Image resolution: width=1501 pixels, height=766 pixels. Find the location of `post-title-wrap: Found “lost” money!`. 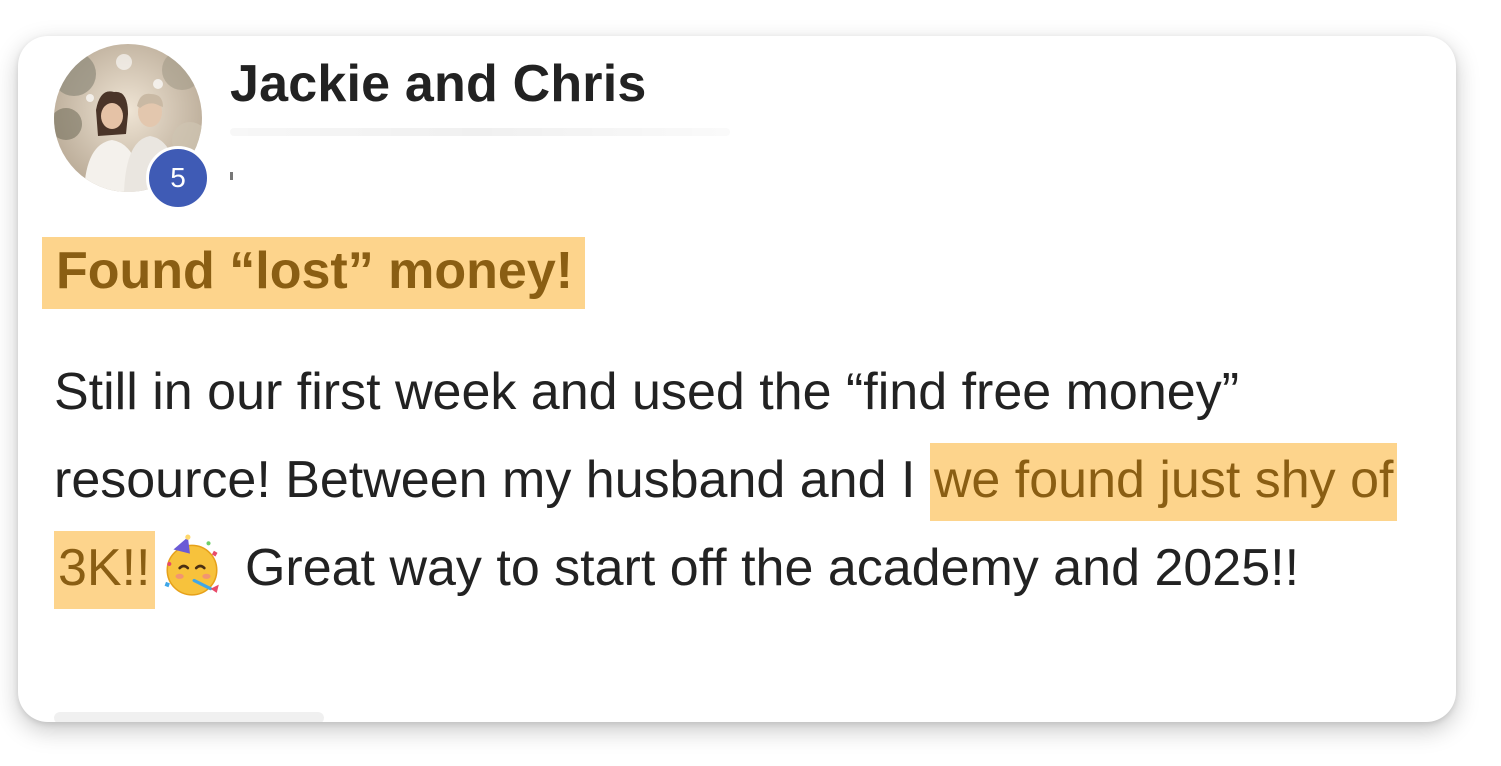

post-title-wrap: Found “lost” money! is located at coordinates (314, 273).